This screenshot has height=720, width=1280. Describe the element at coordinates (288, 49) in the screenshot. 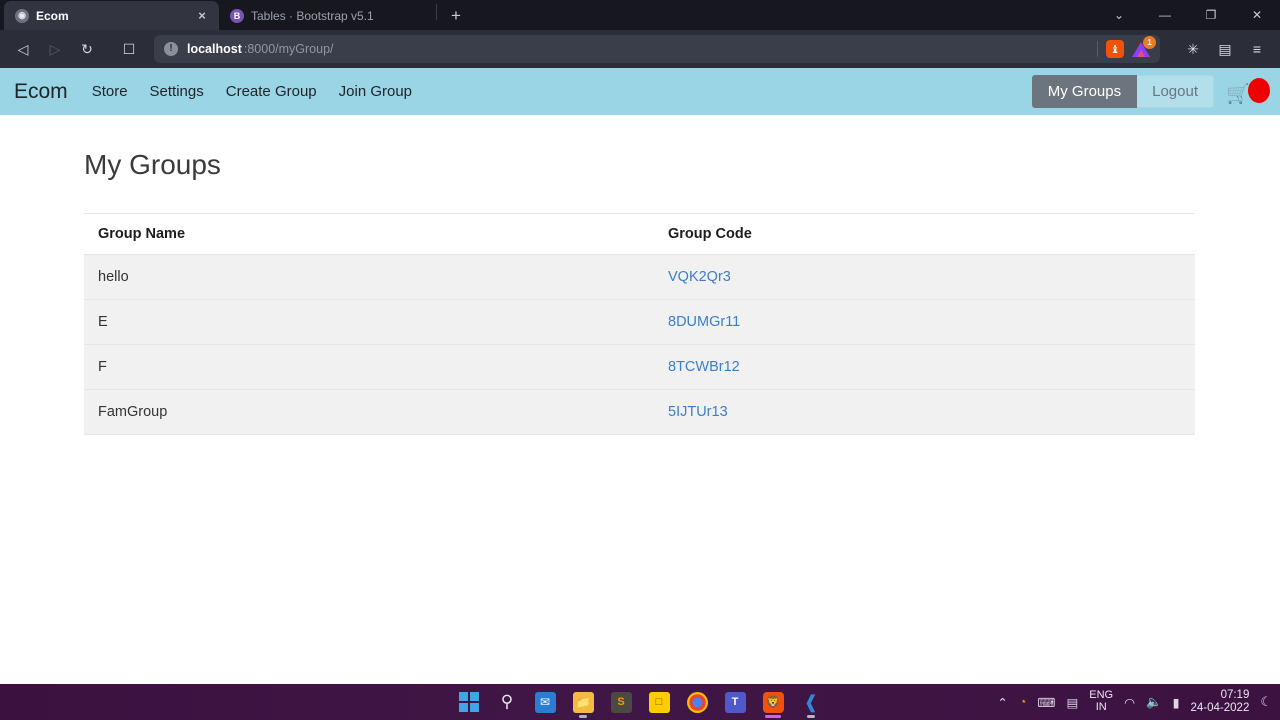

I see `url-path: :8000/myGroup/` at that location.